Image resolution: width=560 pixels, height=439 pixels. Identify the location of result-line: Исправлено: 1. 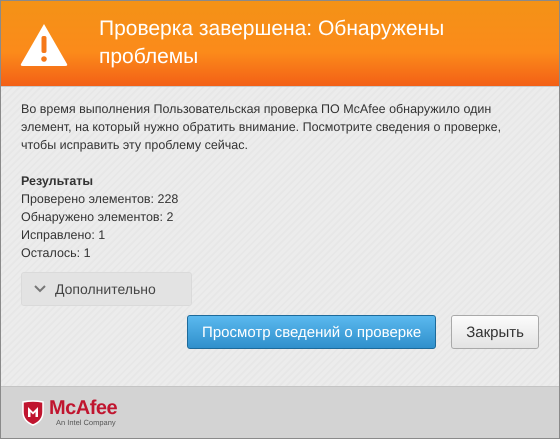
(63, 235).